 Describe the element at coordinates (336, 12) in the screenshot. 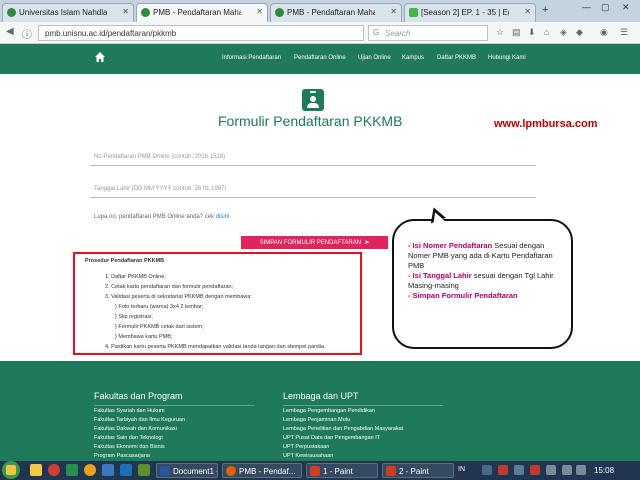

I see `tab-pmb-2: PMB - Pendaftaran Mahas... ✕` at that location.